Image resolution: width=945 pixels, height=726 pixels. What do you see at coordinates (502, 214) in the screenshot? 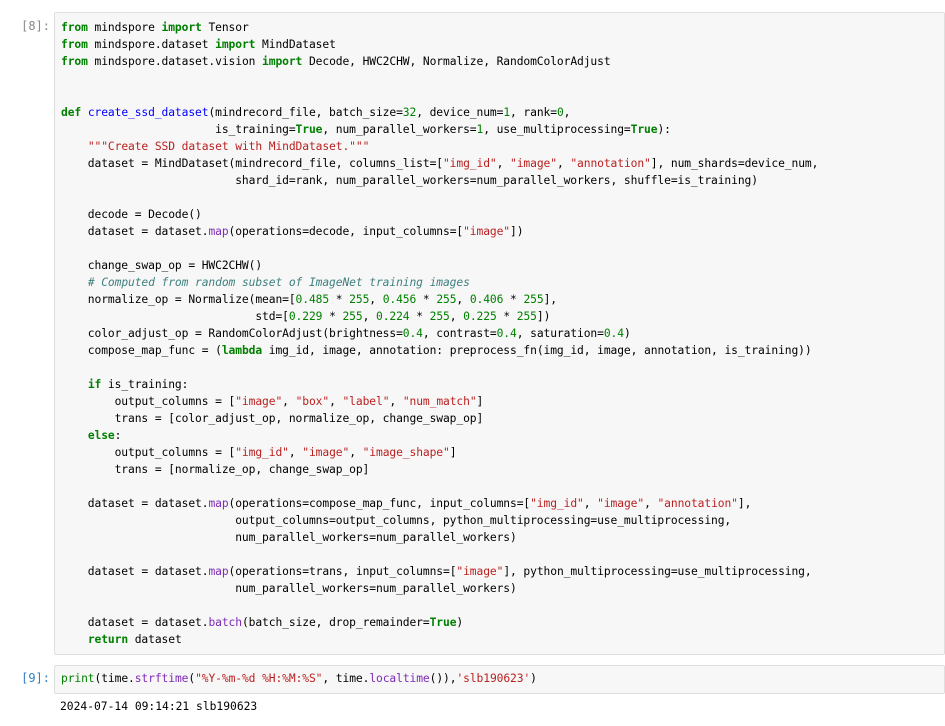
I see `code-line: decode = Decode()` at bounding box center [502, 214].